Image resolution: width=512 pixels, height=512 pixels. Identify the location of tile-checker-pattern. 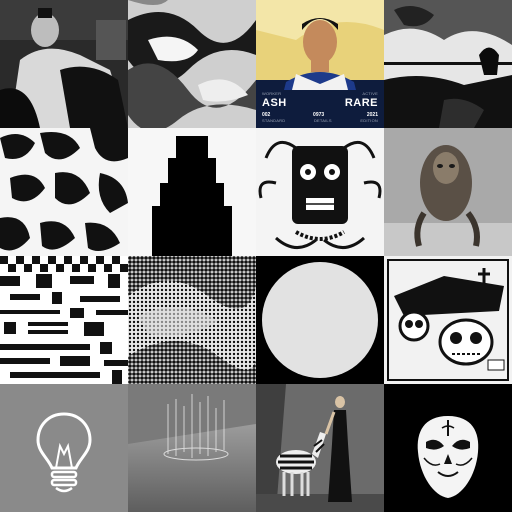
(64, 320).